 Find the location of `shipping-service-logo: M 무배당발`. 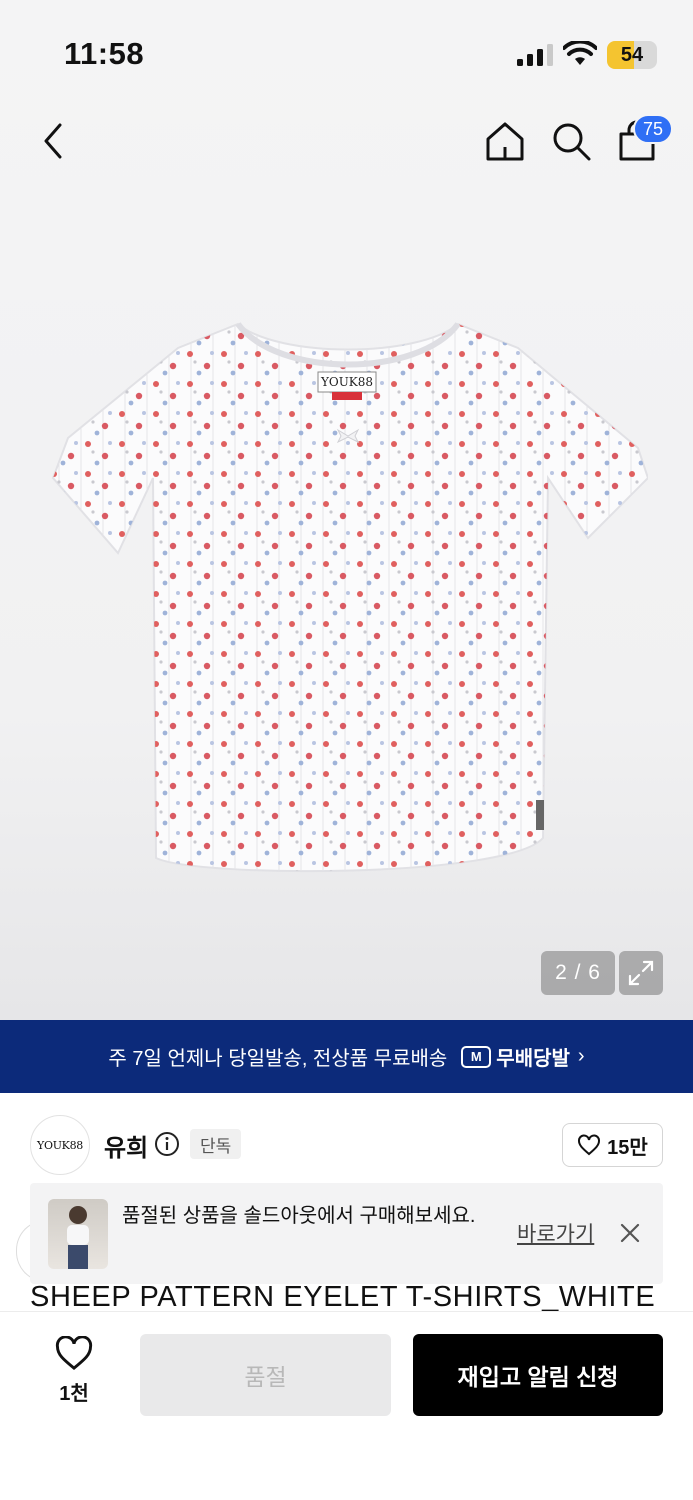

shipping-service-logo: M 무배당발 is located at coordinates (515, 1056).